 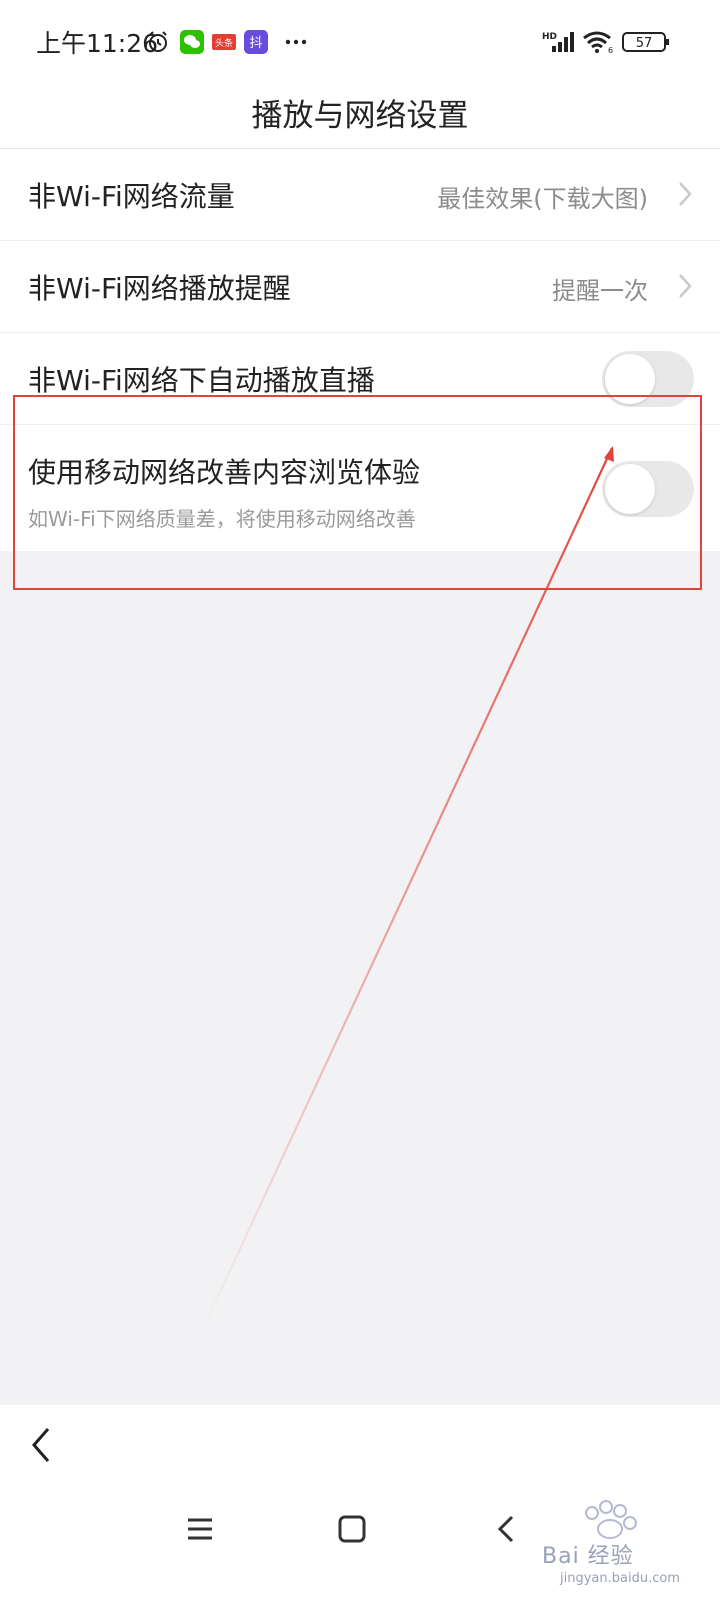 I want to click on setting-row-data-usage: 非Wi-Fi网络流量 最佳效果(下载大图), so click(x=360, y=195).